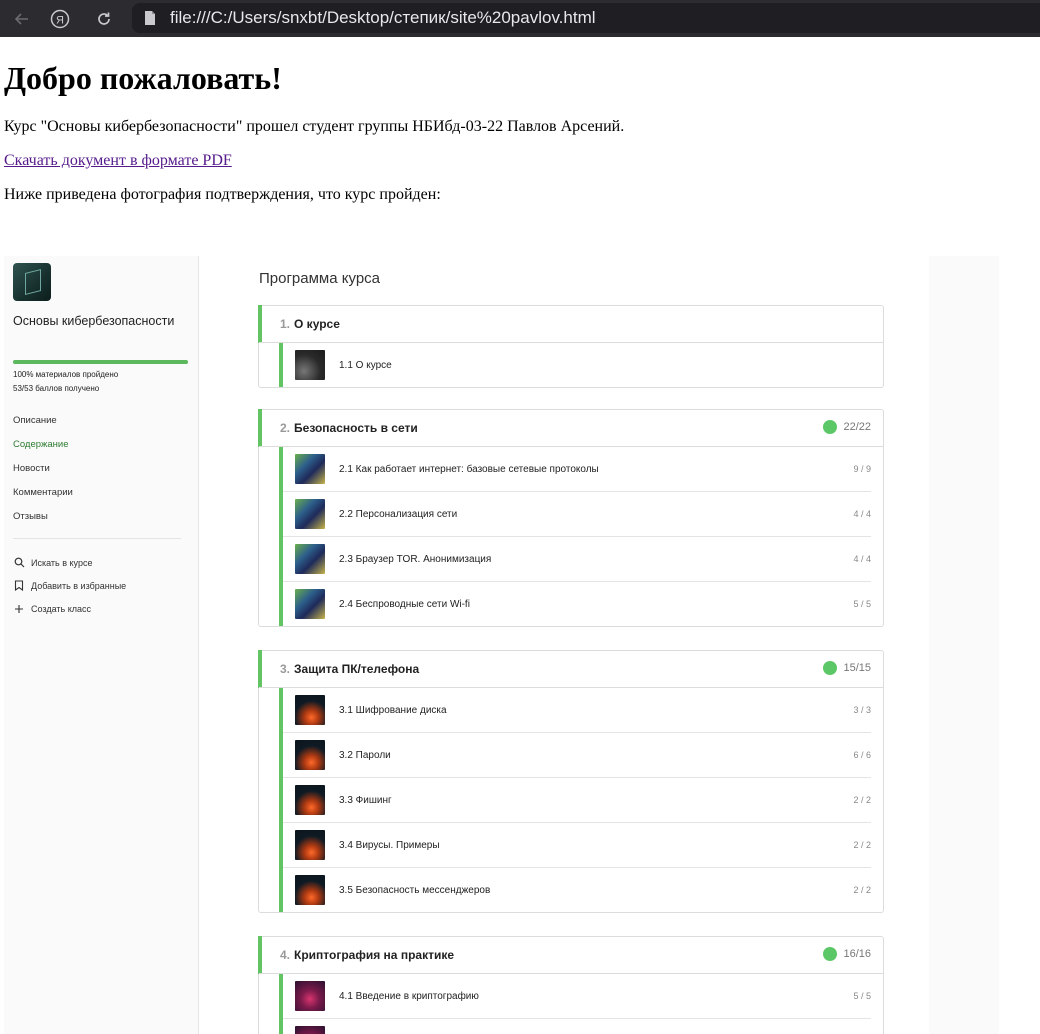 The width and height of the screenshot is (1040, 1034). I want to click on arrow-left-icon, so click(21, 18).